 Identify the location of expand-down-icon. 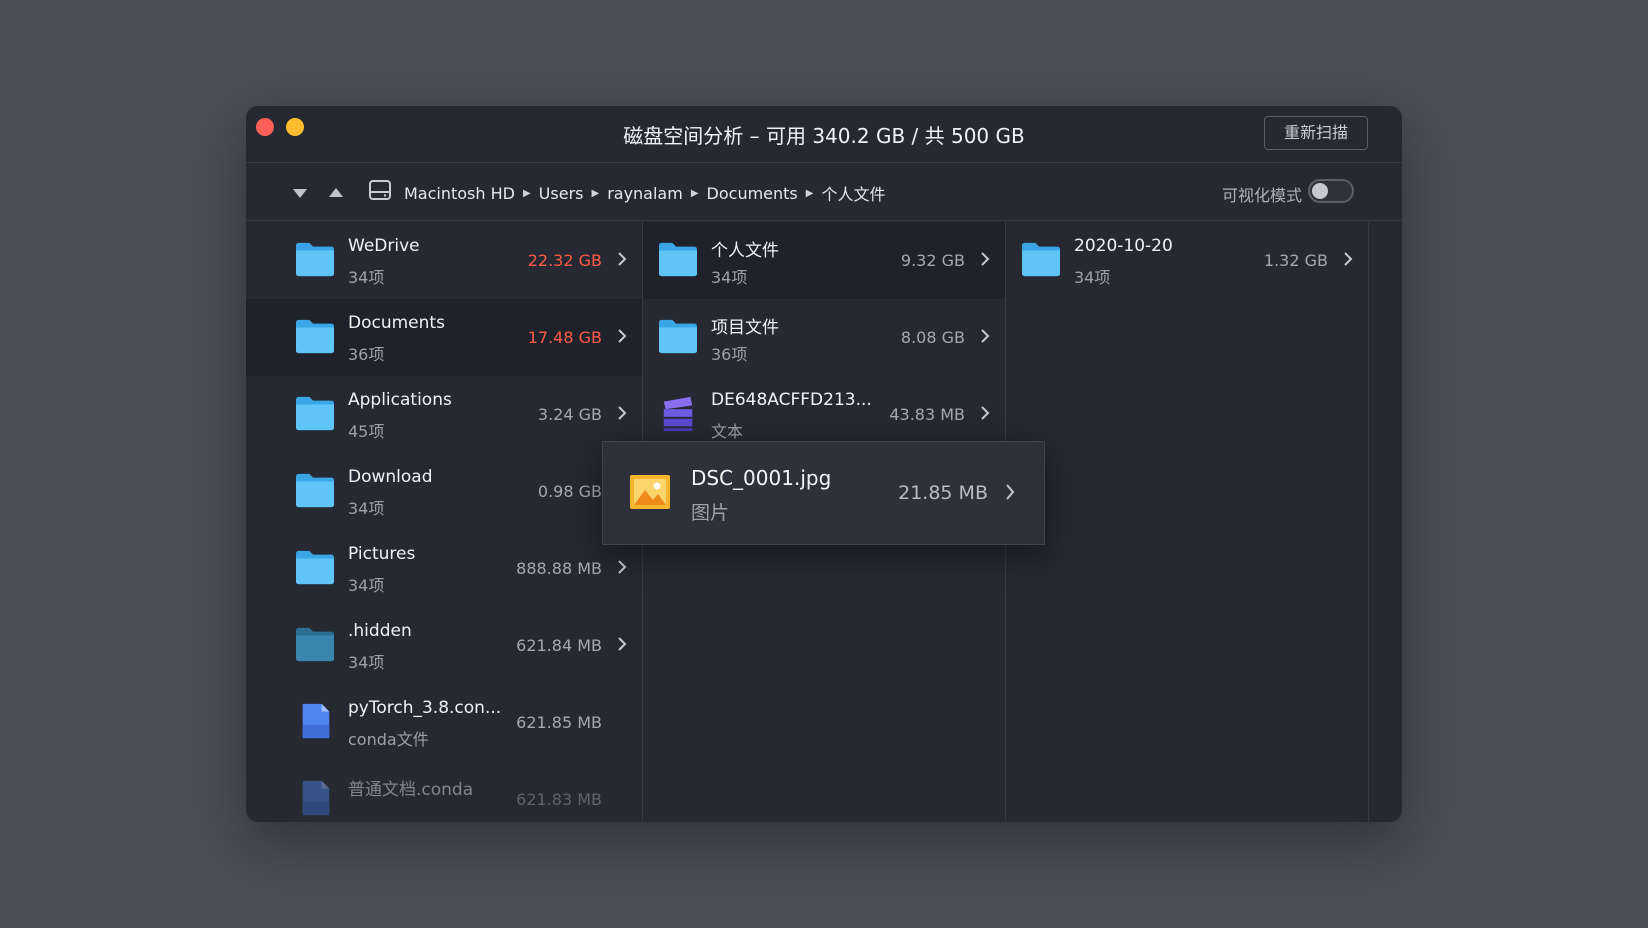
(300, 193).